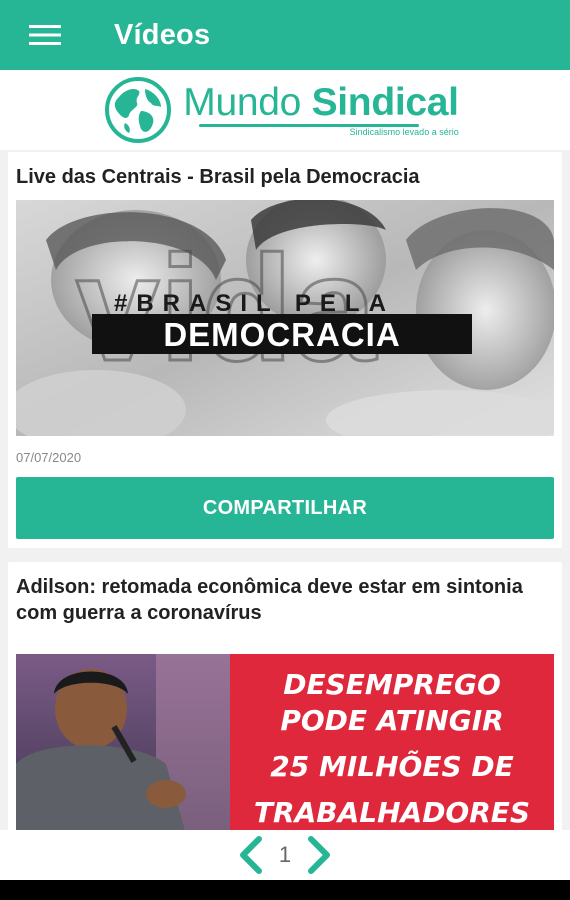  What do you see at coordinates (385, 102) in the screenshot?
I see `brand-name-bold: Sindical` at bounding box center [385, 102].